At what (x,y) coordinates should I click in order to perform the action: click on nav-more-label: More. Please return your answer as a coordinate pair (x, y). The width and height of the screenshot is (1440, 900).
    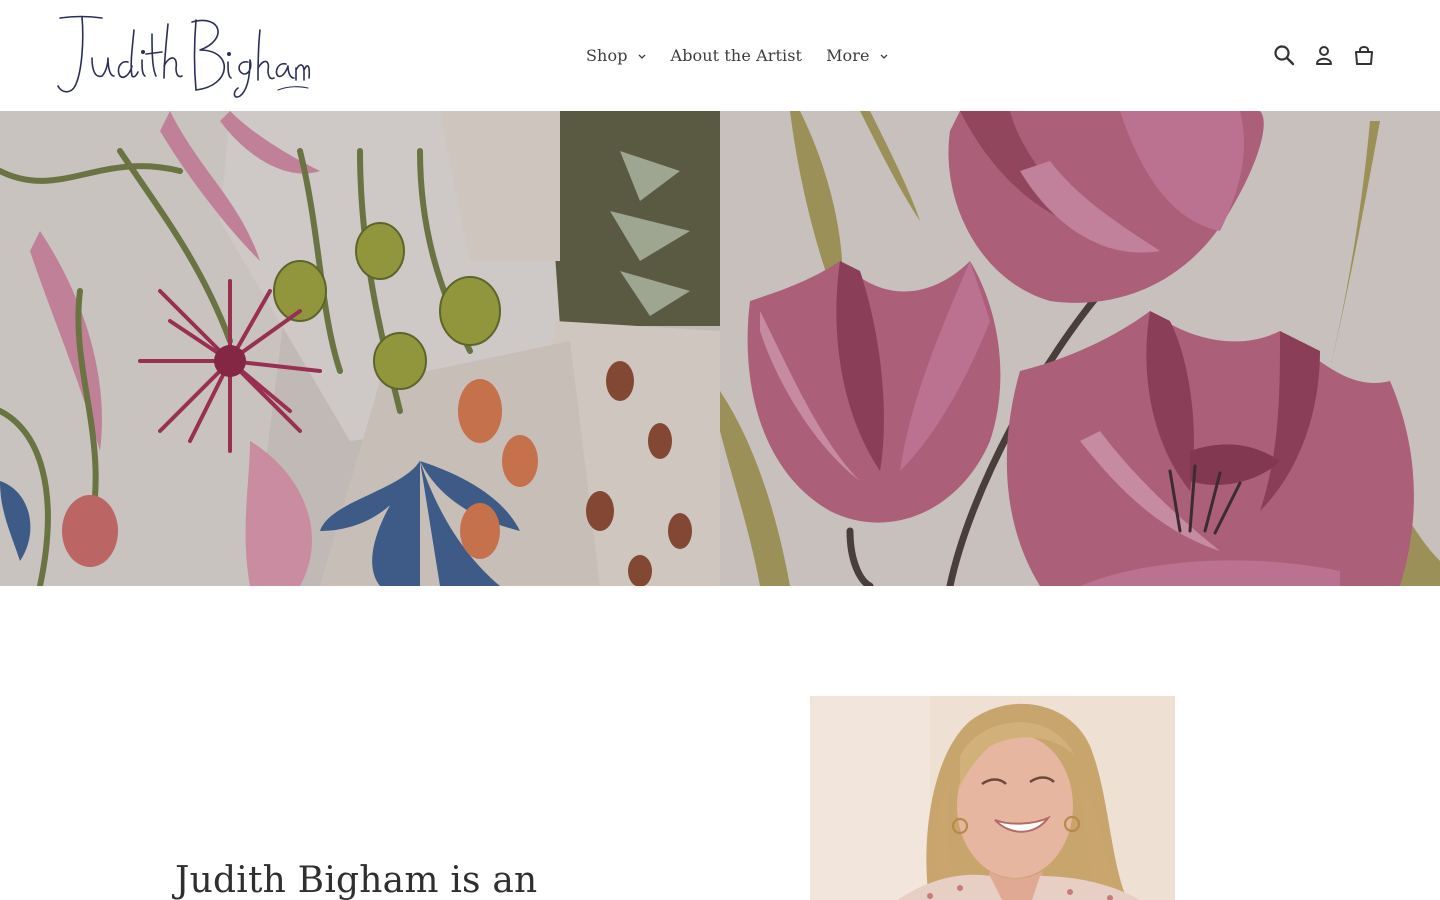
    Looking at the image, I should click on (848, 55).